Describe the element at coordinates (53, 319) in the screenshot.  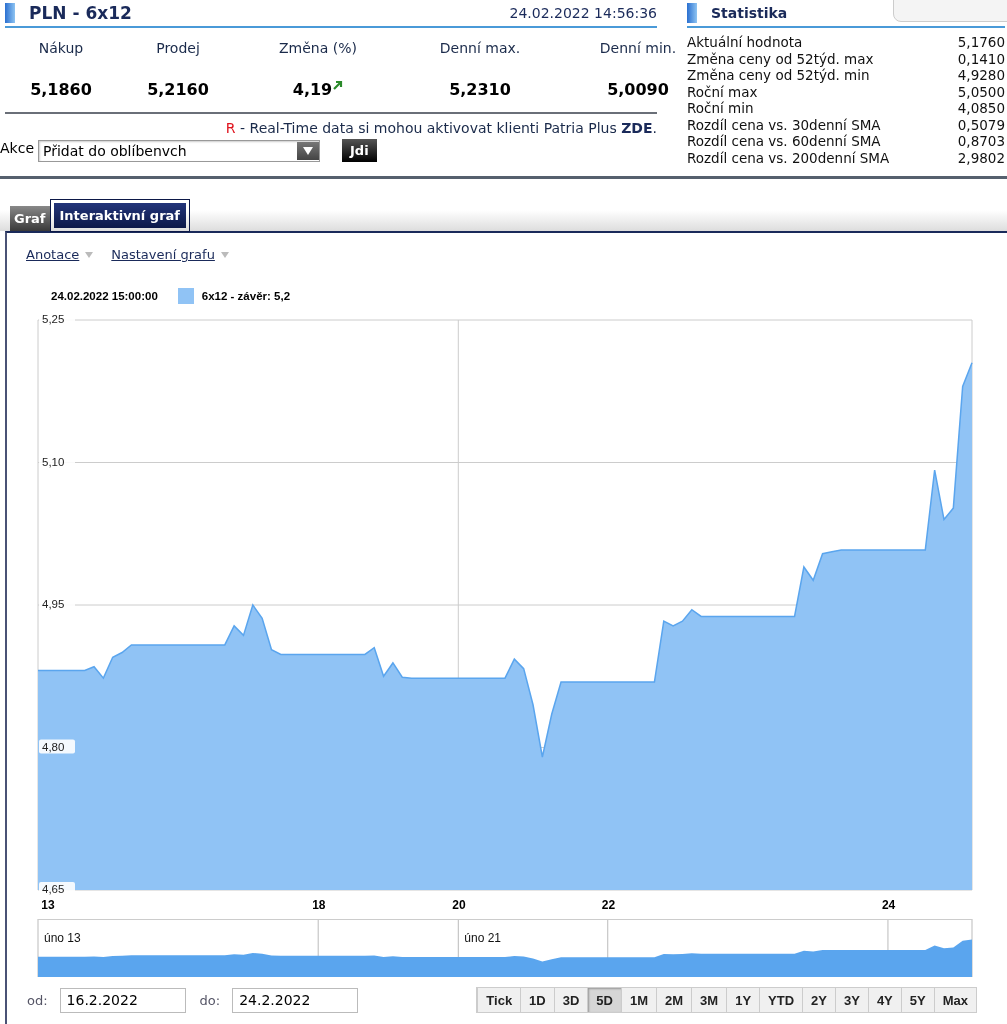
I see `y-axis-label: 5,25` at that location.